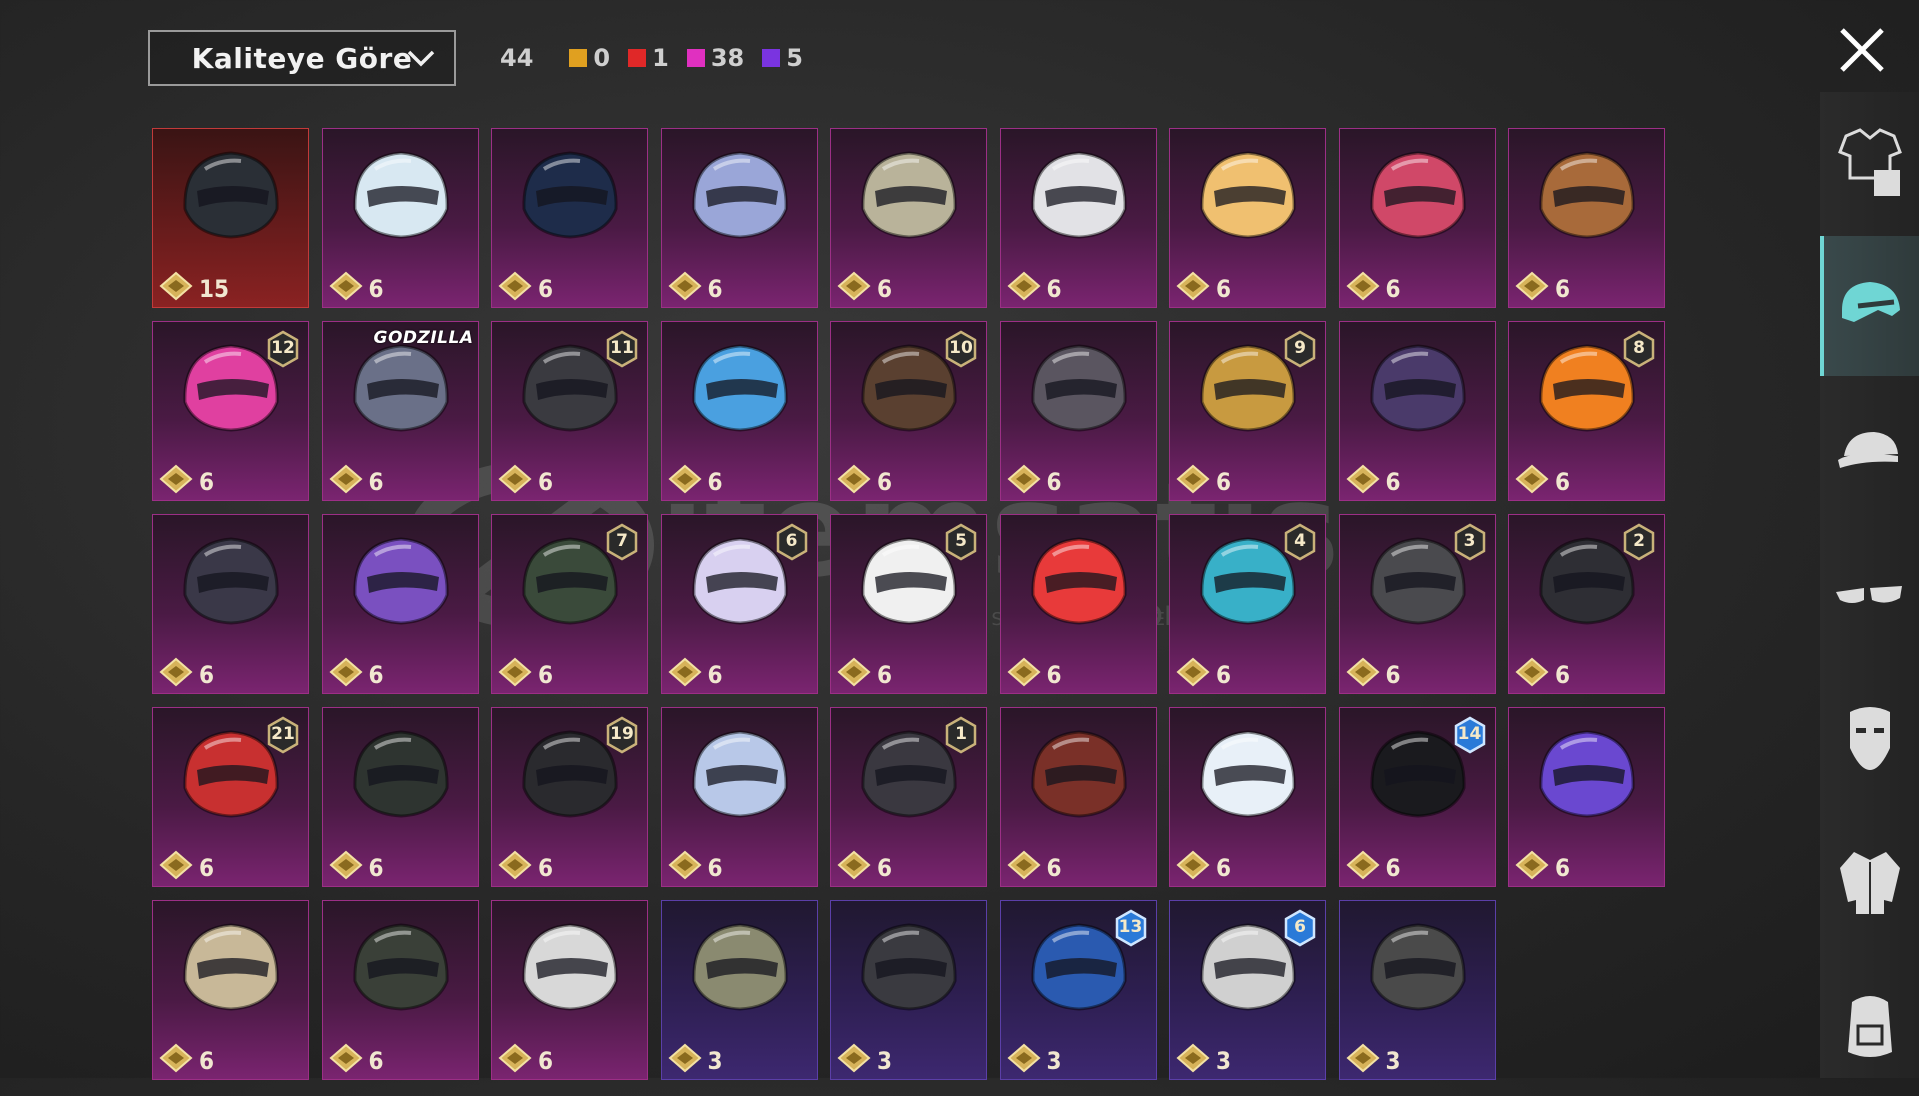 The width and height of the screenshot is (1919, 1096). I want to click on item-card: 15, so click(230, 218).